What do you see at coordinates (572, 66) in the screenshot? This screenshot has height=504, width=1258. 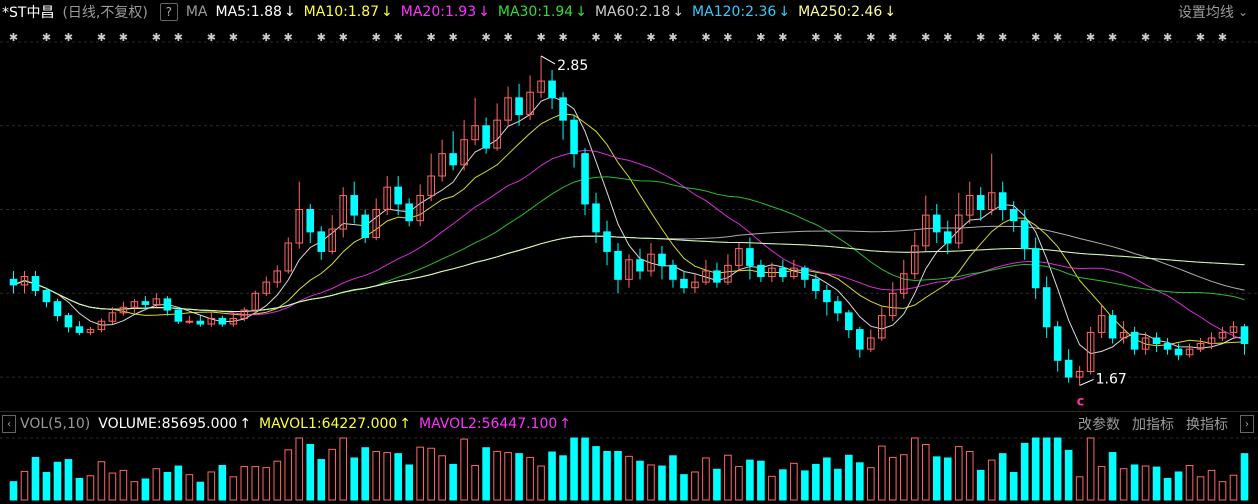 I see `high-price-label: 2.85` at bounding box center [572, 66].